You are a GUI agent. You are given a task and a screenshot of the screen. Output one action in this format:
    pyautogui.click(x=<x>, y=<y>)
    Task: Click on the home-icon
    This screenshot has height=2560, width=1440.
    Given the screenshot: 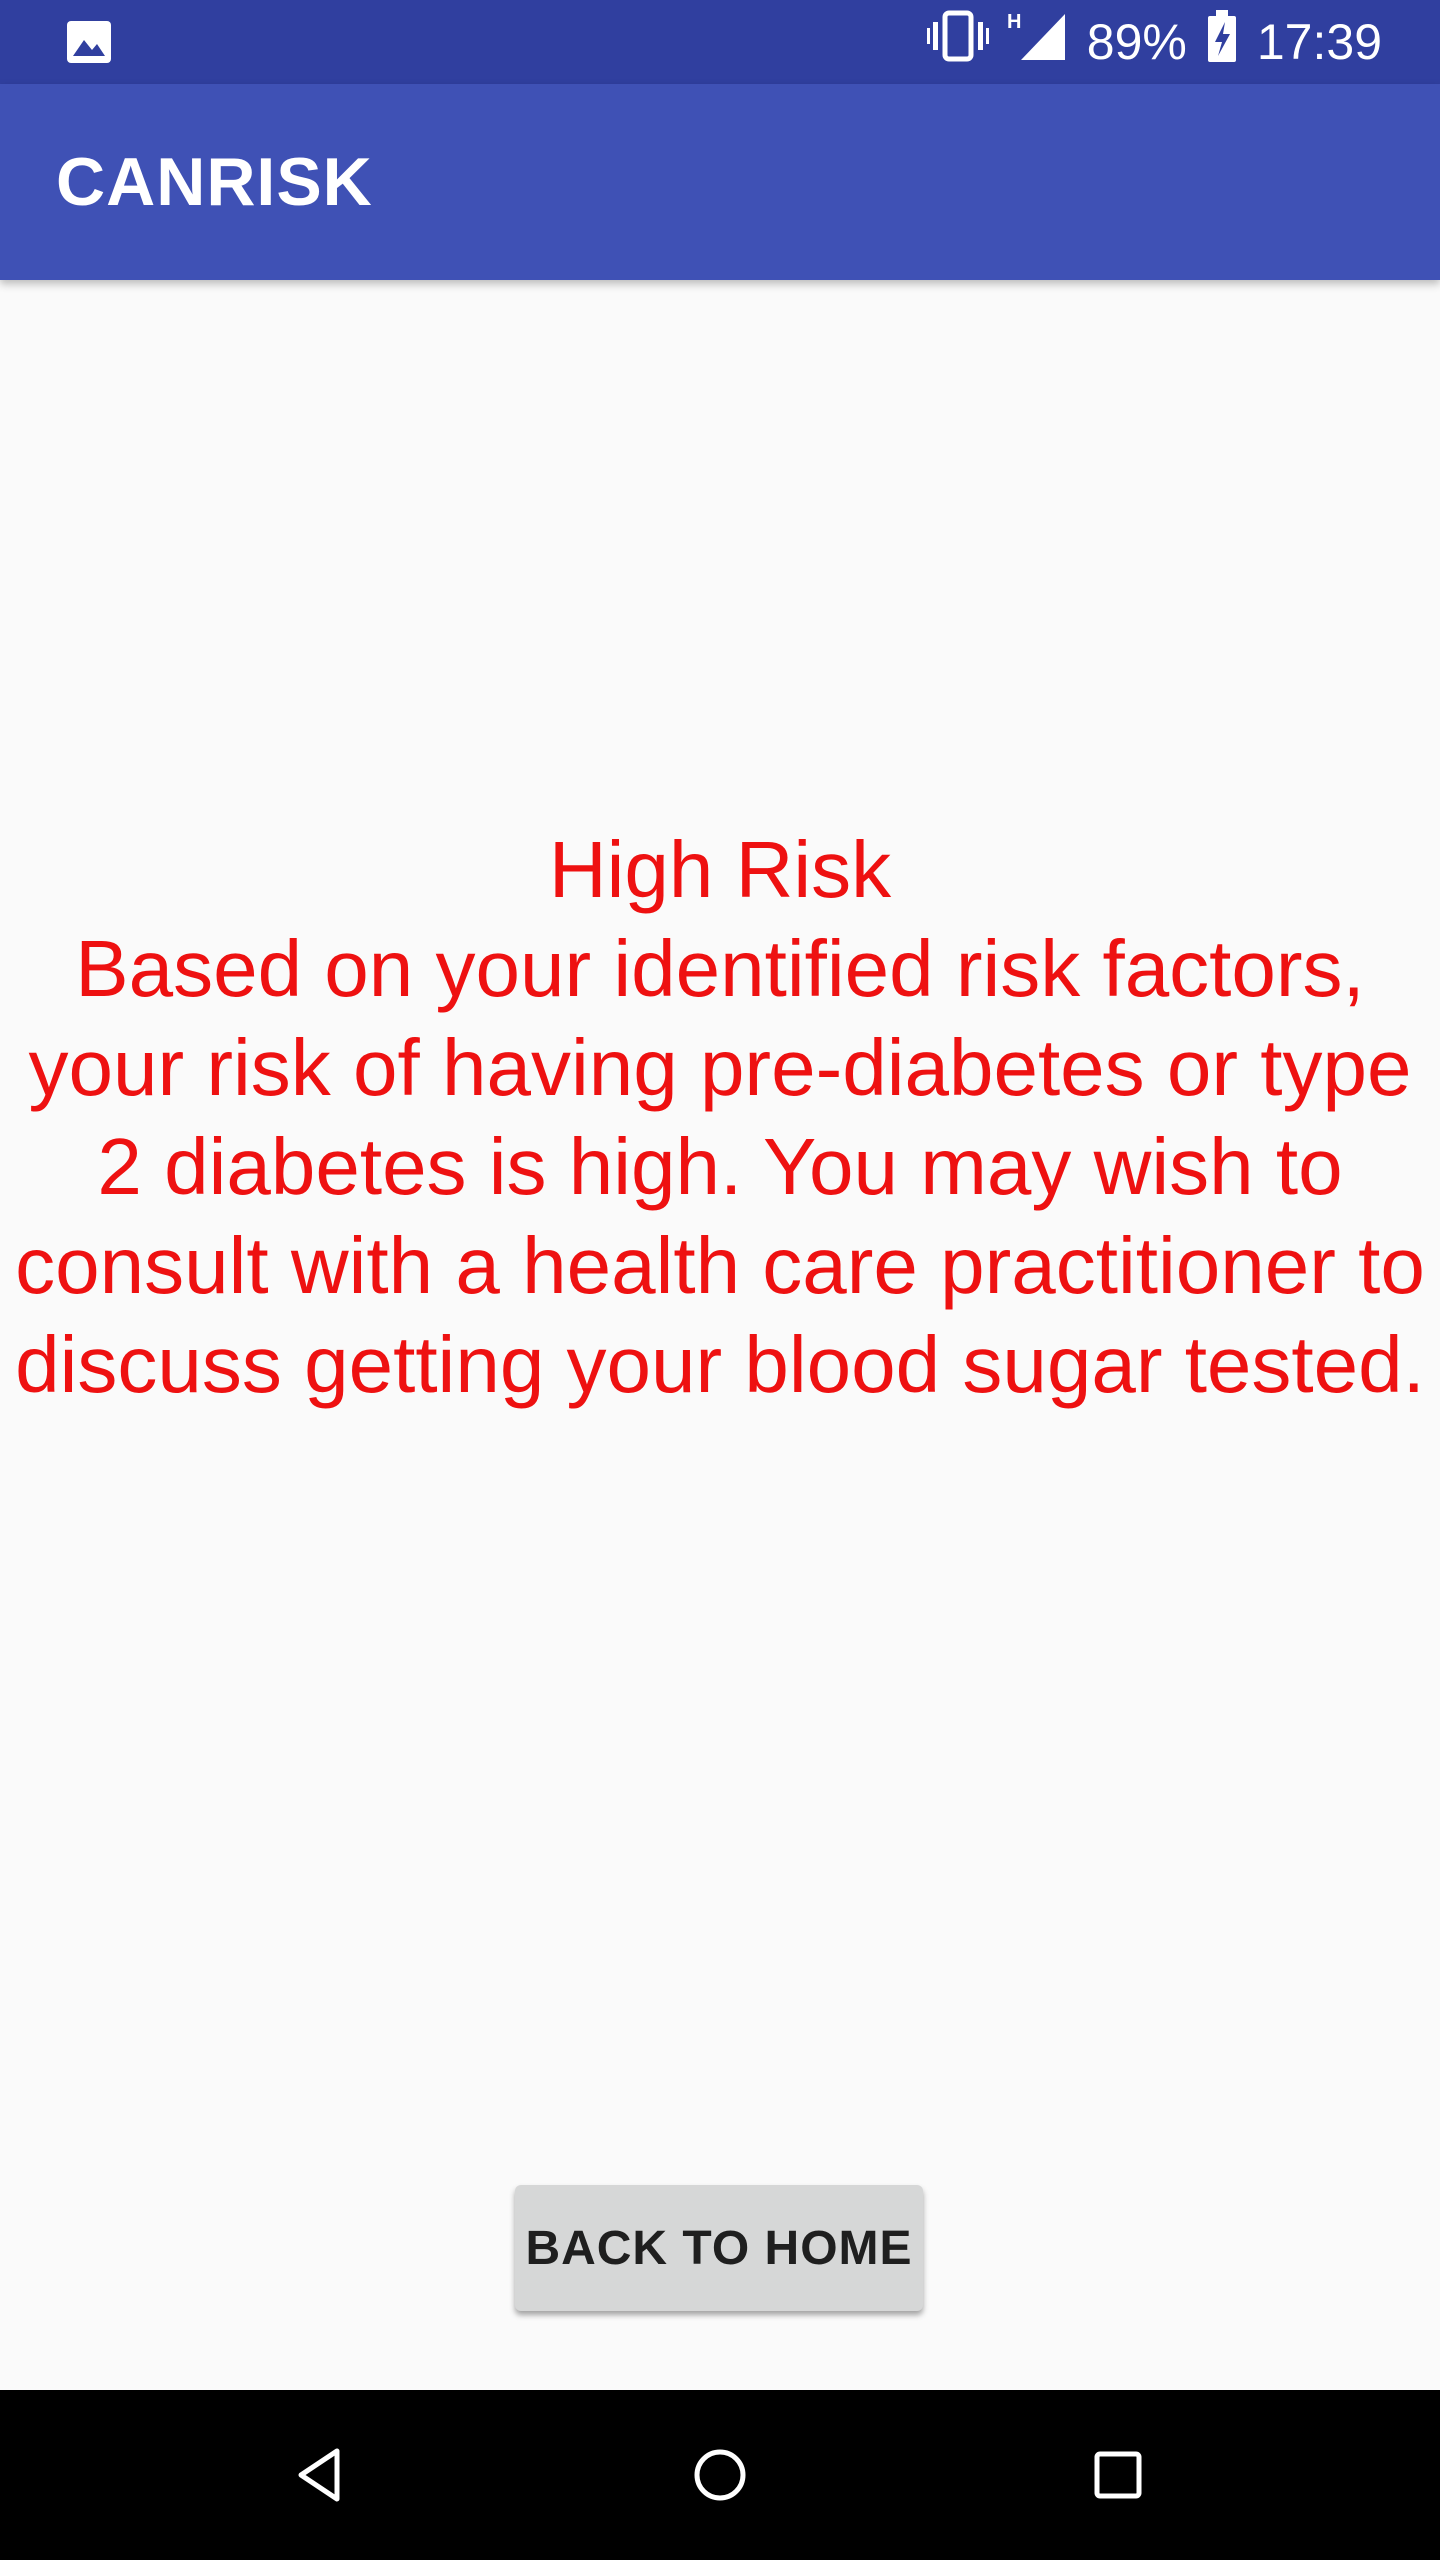 What is the action you would take?
    pyautogui.click(x=720, y=2475)
    